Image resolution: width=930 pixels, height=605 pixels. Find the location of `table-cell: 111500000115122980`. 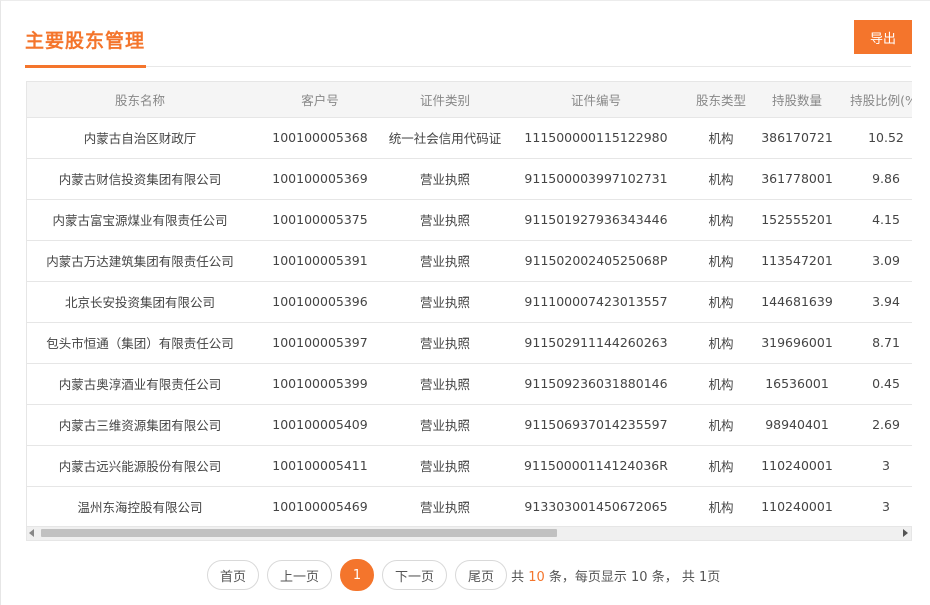

table-cell: 111500000115122980 is located at coordinates (596, 138).